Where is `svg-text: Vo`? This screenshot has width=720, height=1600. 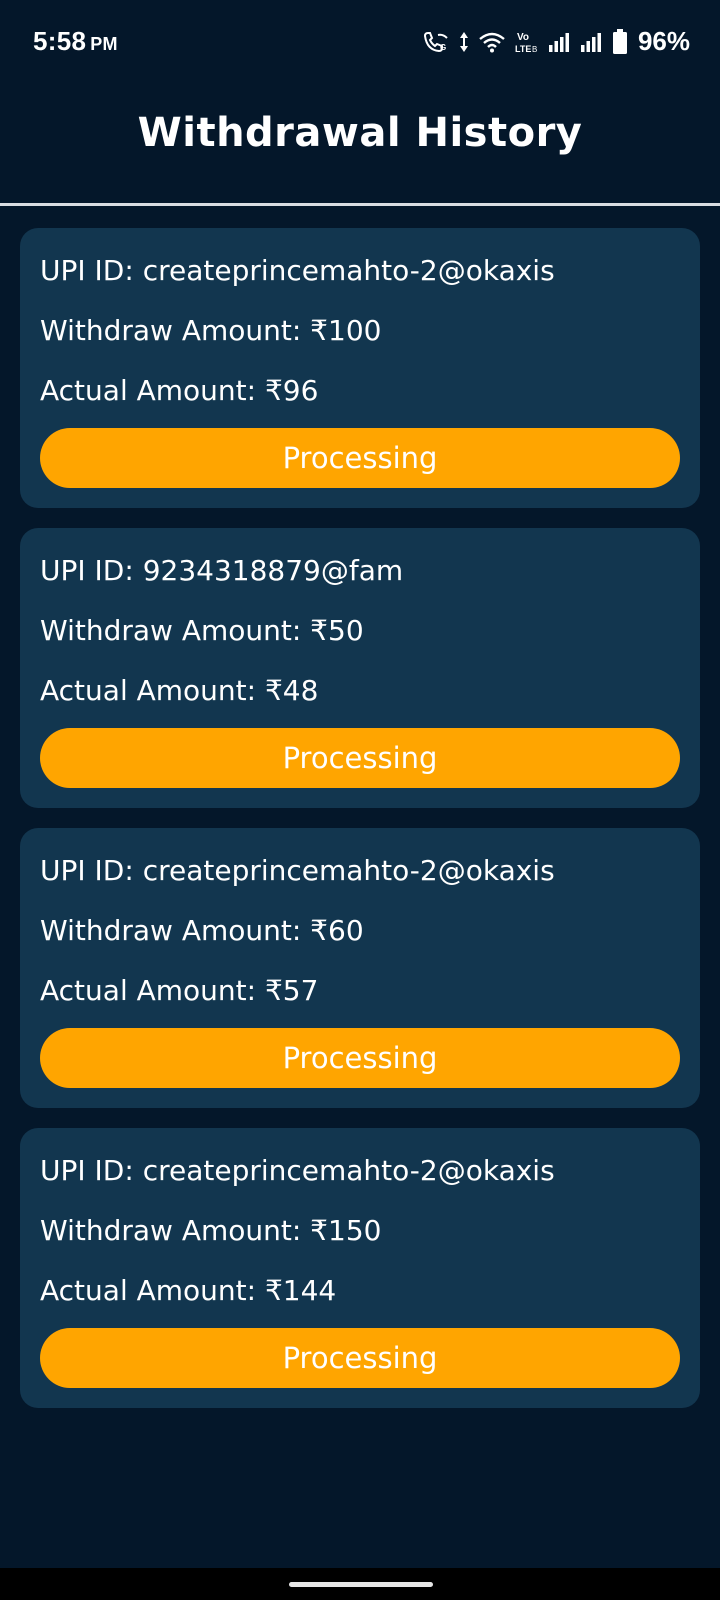
svg-text: Vo is located at coordinates (523, 37).